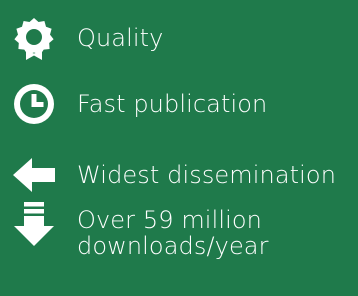  I want to click on feature-label-downloads-line1: Over 59 million, so click(169, 220).